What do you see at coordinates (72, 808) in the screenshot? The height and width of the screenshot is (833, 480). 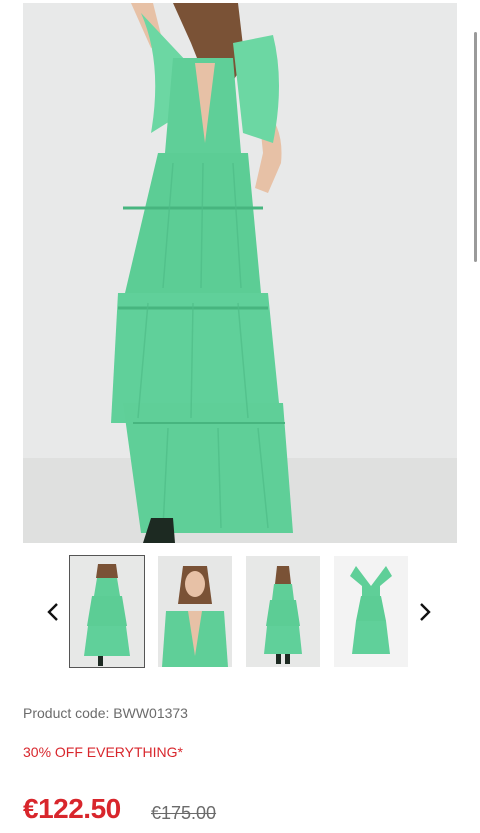 I see `current-price: €122.50` at bounding box center [72, 808].